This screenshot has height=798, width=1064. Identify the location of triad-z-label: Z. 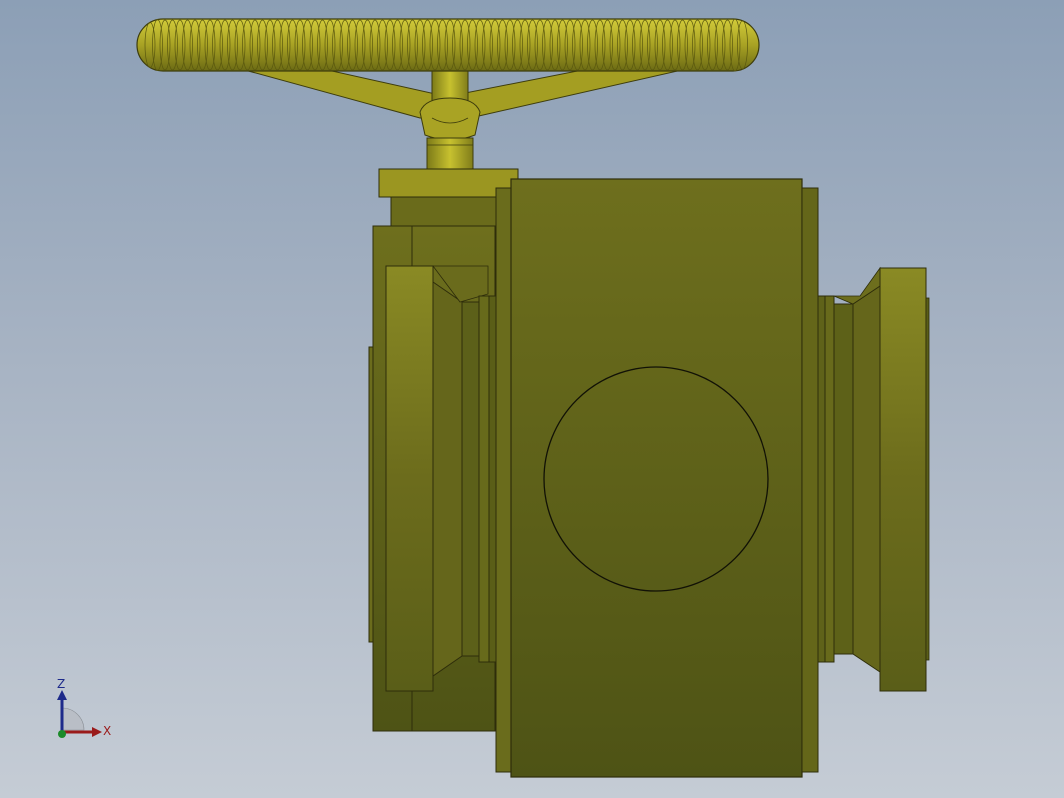
(61, 684).